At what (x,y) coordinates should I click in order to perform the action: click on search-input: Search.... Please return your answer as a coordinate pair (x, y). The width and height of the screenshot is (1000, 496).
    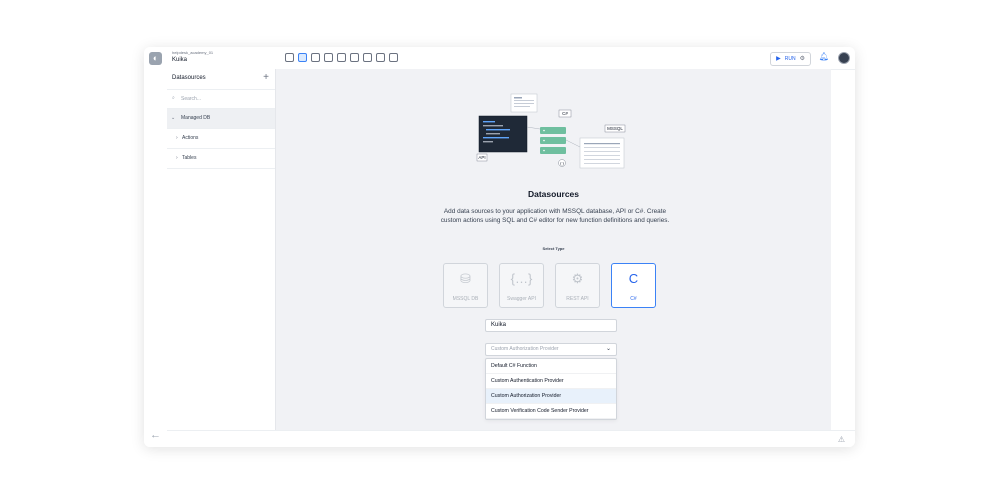
    Looking at the image, I should click on (191, 99).